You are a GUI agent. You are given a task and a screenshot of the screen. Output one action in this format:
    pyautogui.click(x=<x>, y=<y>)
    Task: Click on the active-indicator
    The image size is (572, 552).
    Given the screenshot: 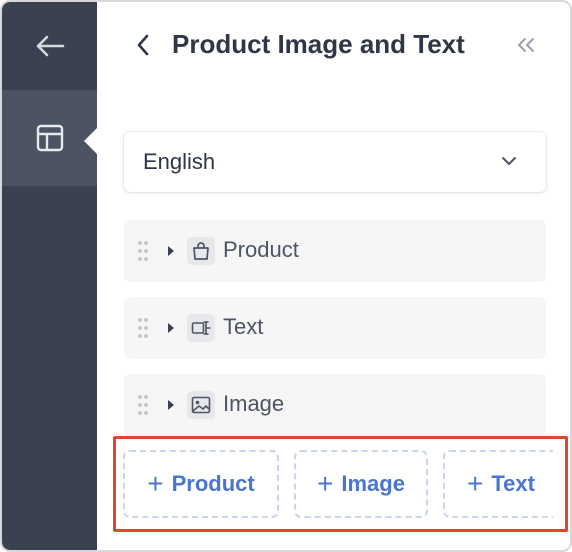 What is the action you would take?
    pyautogui.click(x=91, y=141)
    